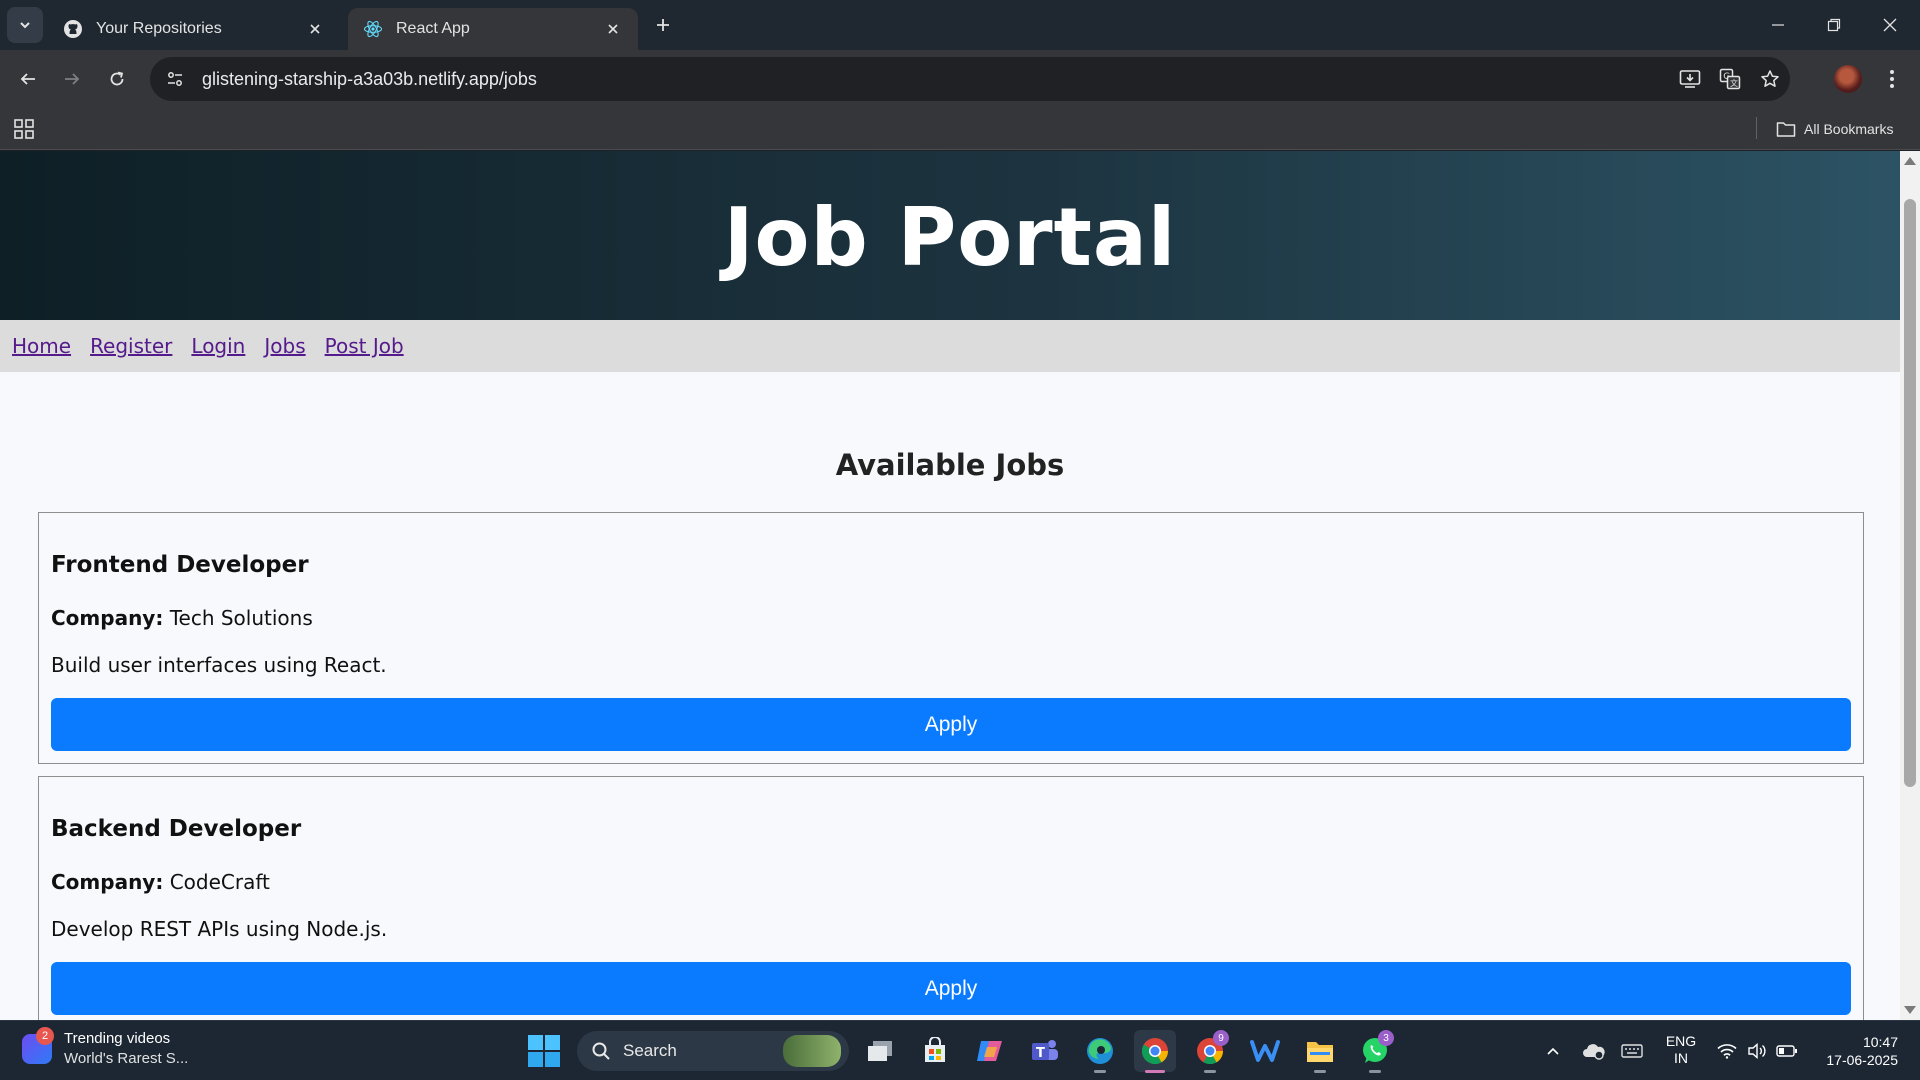 Image resolution: width=1920 pixels, height=1080 pixels. Describe the element at coordinates (1320, 1051) in the screenshot. I see `file-explorer-icon` at that location.